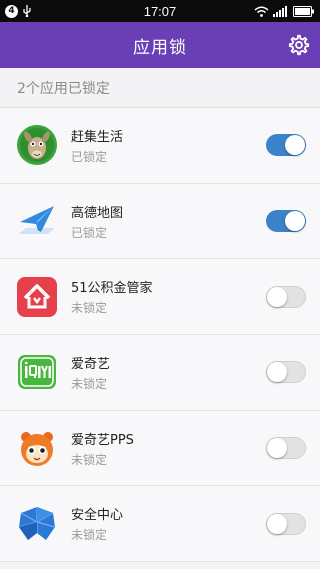 Image resolution: width=320 pixels, height=569 pixels. What do you see at coordinates (37, 372) in the screenshot?
I see `iqiyi-icon` at bounding box center [37, 372].